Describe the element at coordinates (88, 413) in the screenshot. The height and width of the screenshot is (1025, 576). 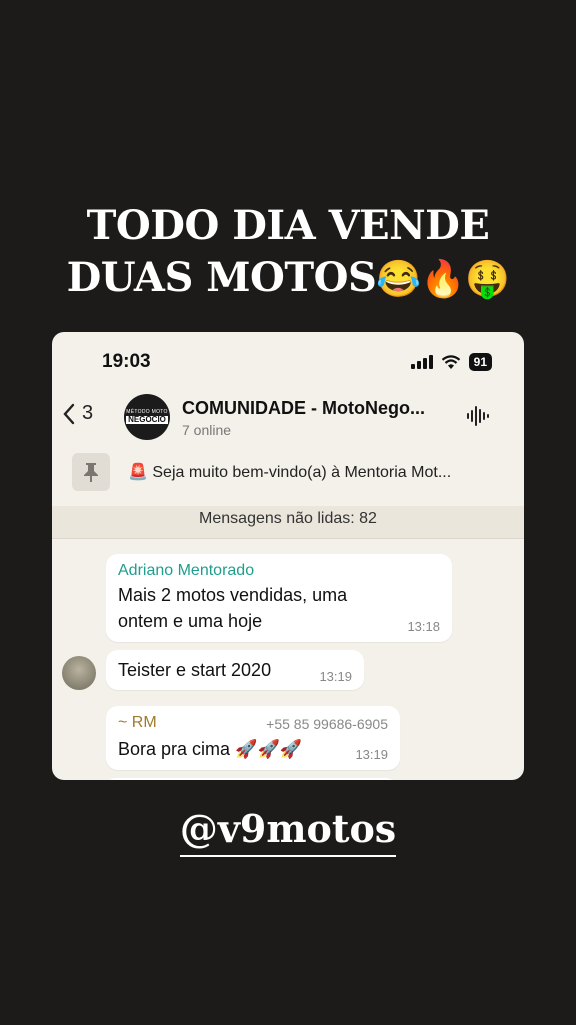
I see `back-count: 3` at that location.